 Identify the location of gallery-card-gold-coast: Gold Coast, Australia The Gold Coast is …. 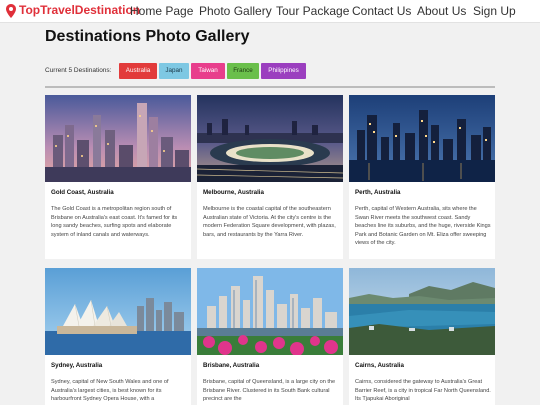
(118, 177).